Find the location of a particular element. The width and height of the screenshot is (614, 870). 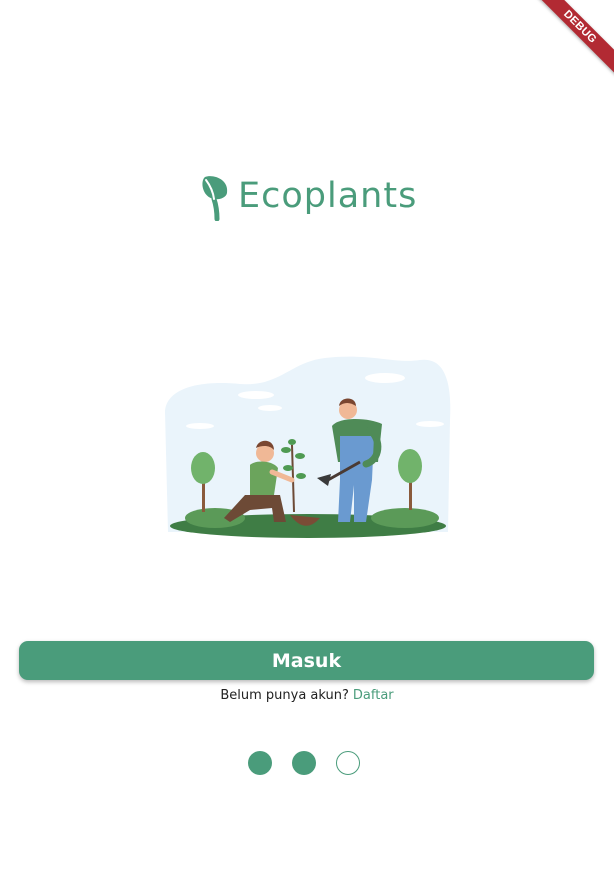

page-indicator is located at coordinates (307, 763).